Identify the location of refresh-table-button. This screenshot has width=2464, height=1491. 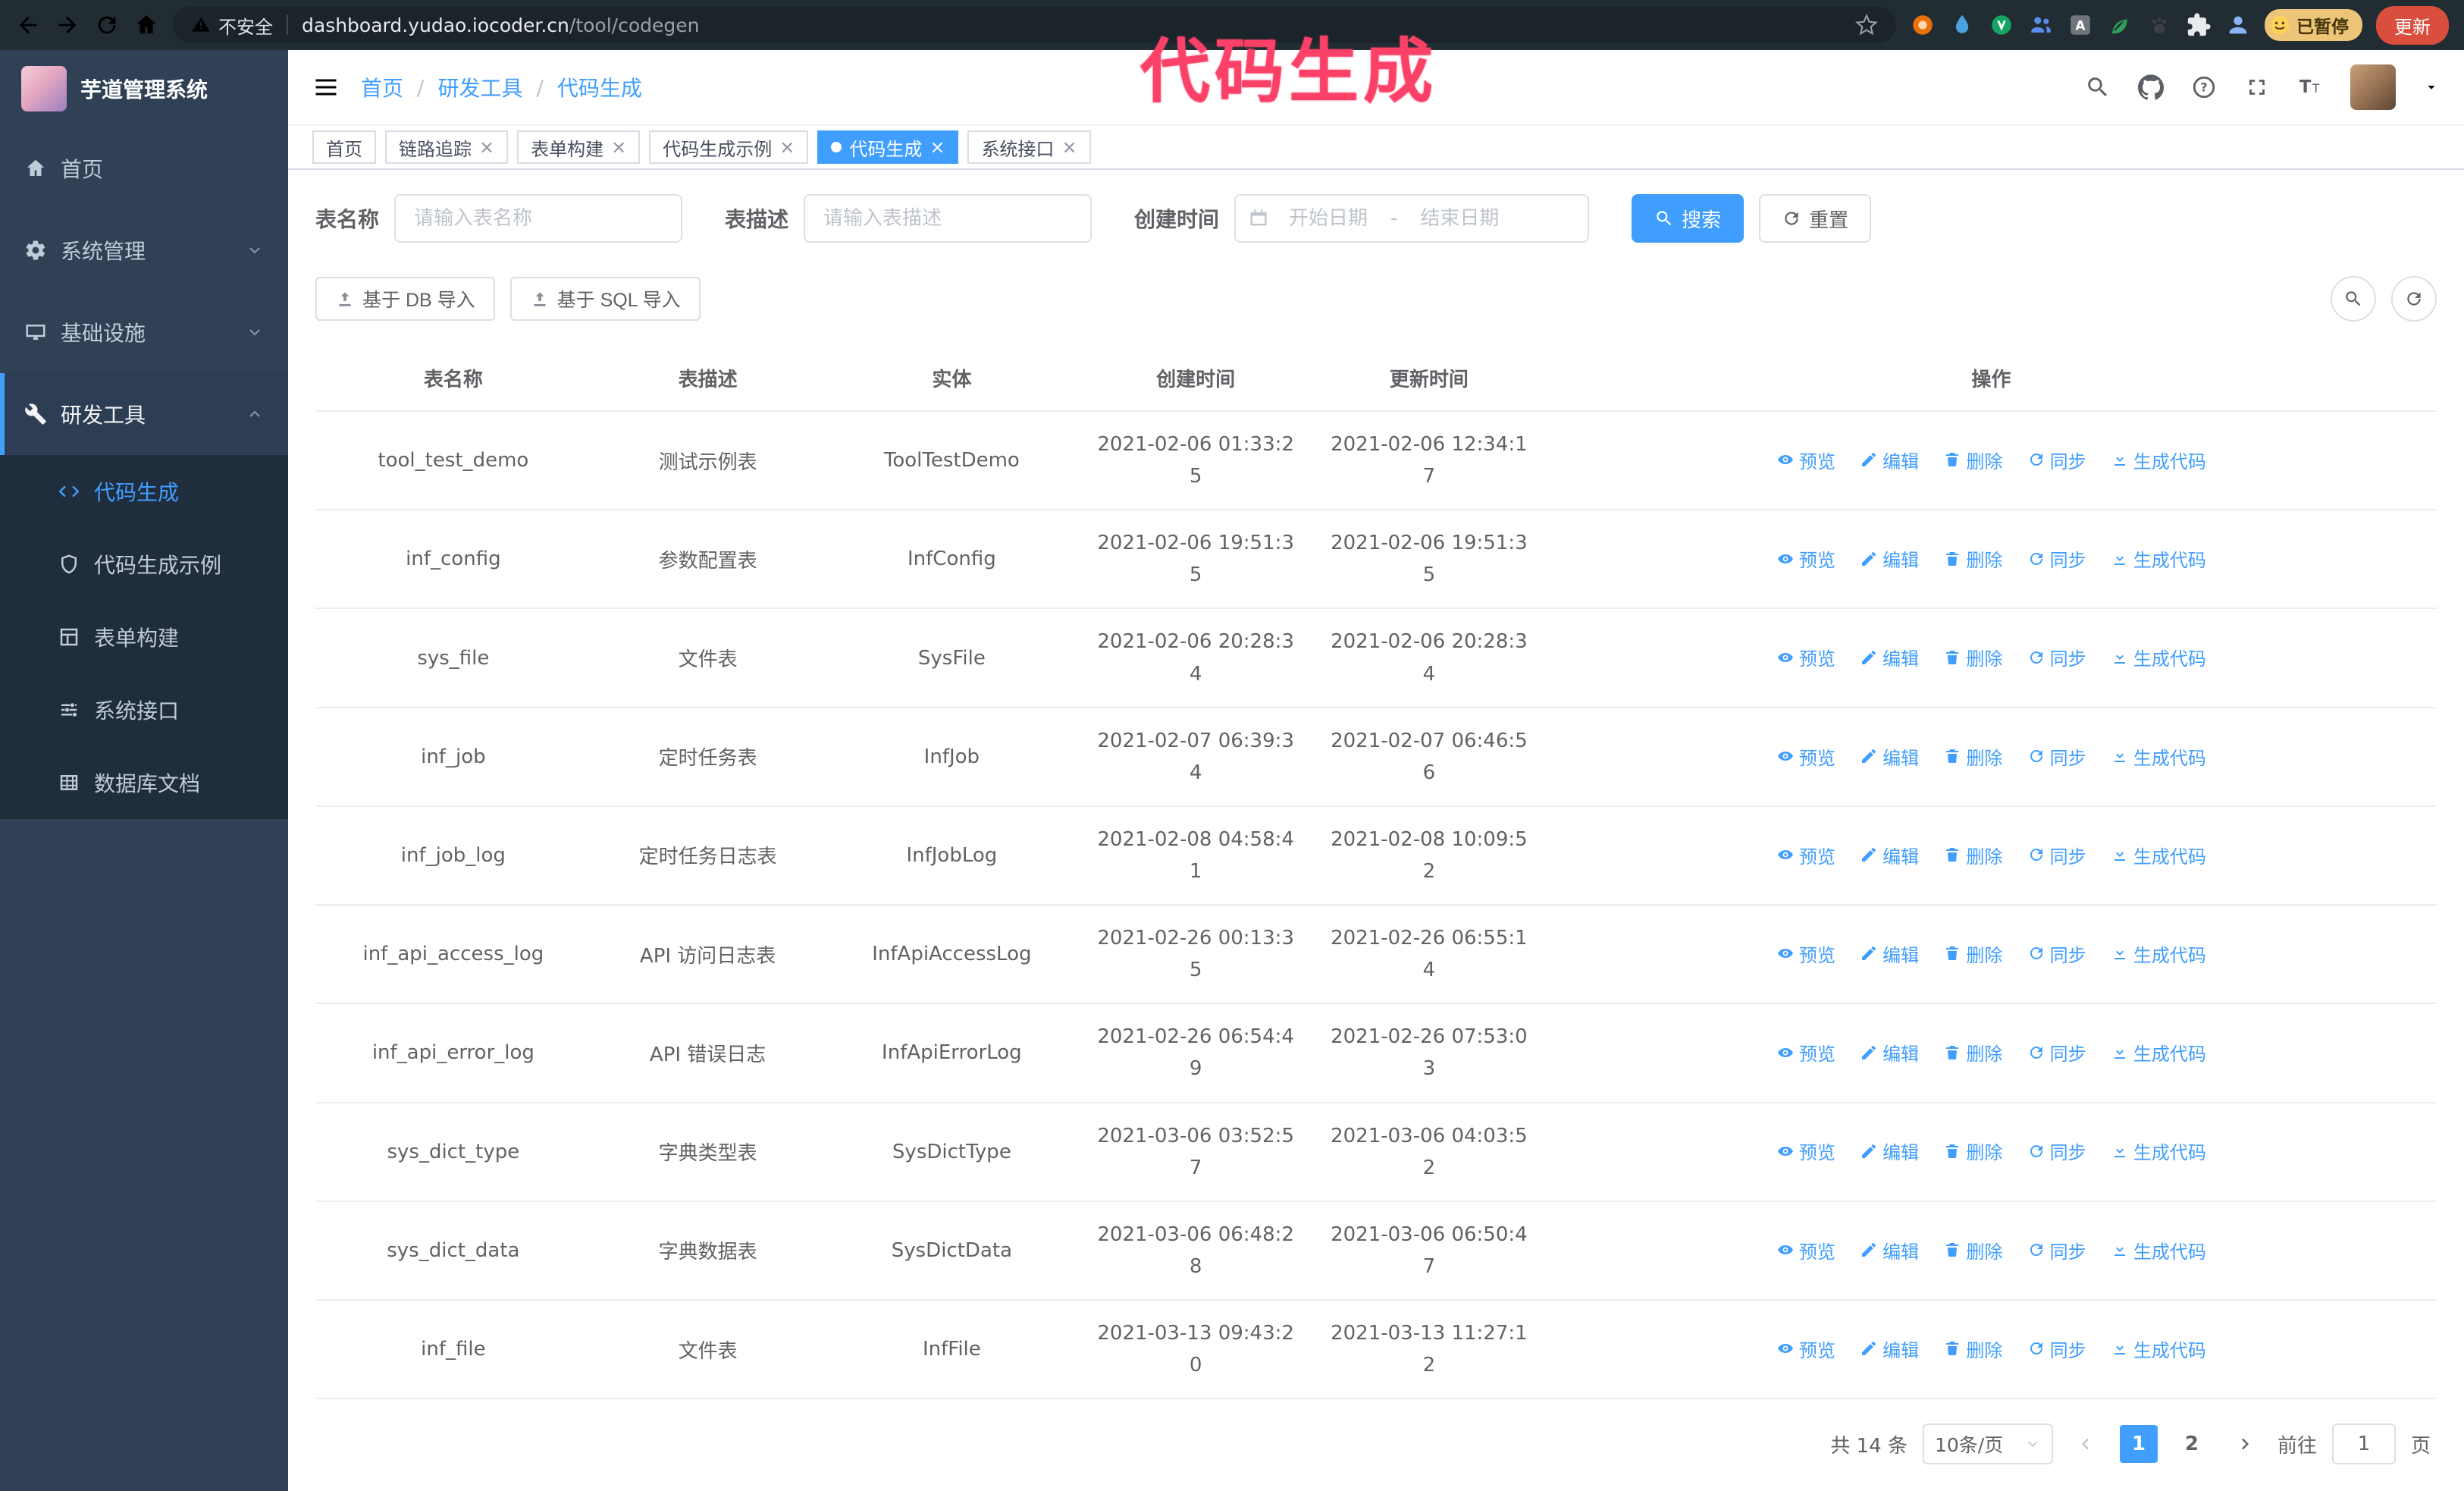
(2414, 299).